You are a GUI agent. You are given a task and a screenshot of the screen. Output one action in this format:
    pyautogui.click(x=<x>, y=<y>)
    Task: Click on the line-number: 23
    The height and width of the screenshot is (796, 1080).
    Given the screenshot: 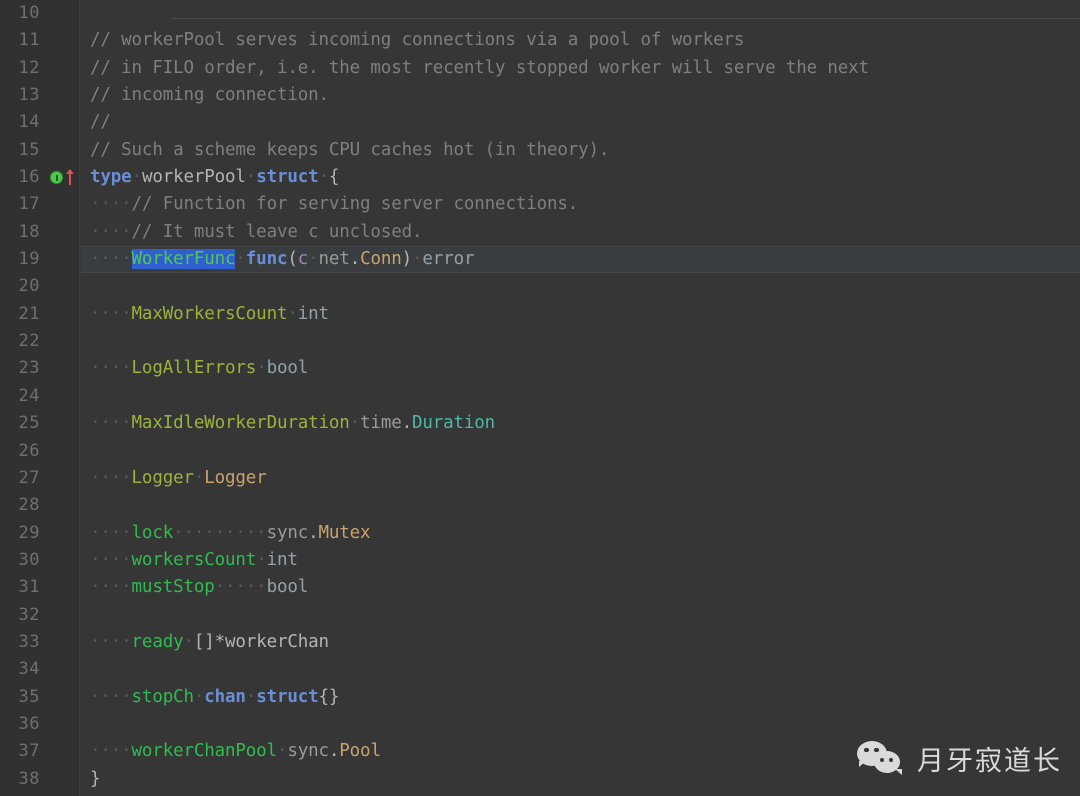 What is the action you would take?
    pyautogui.click(x=29, y=368)
    